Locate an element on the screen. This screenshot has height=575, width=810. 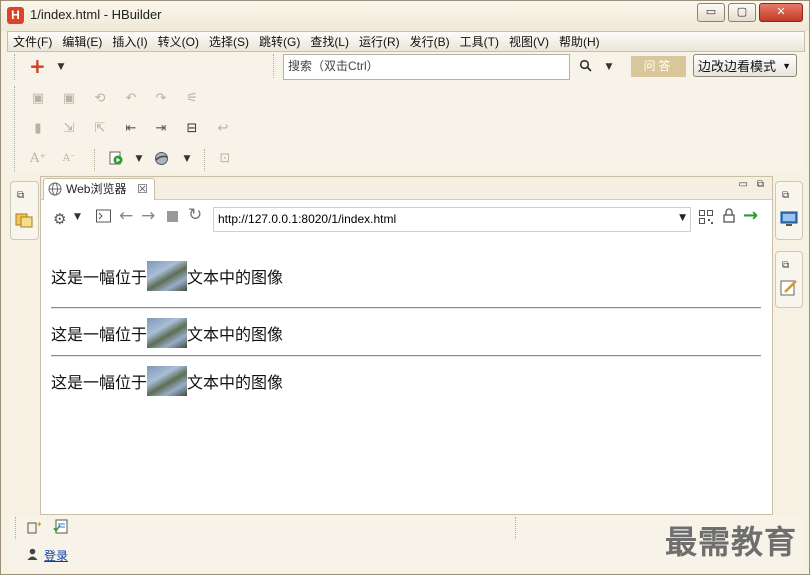
bookmark-icon: ▮ is located at coordinates (38, 129).